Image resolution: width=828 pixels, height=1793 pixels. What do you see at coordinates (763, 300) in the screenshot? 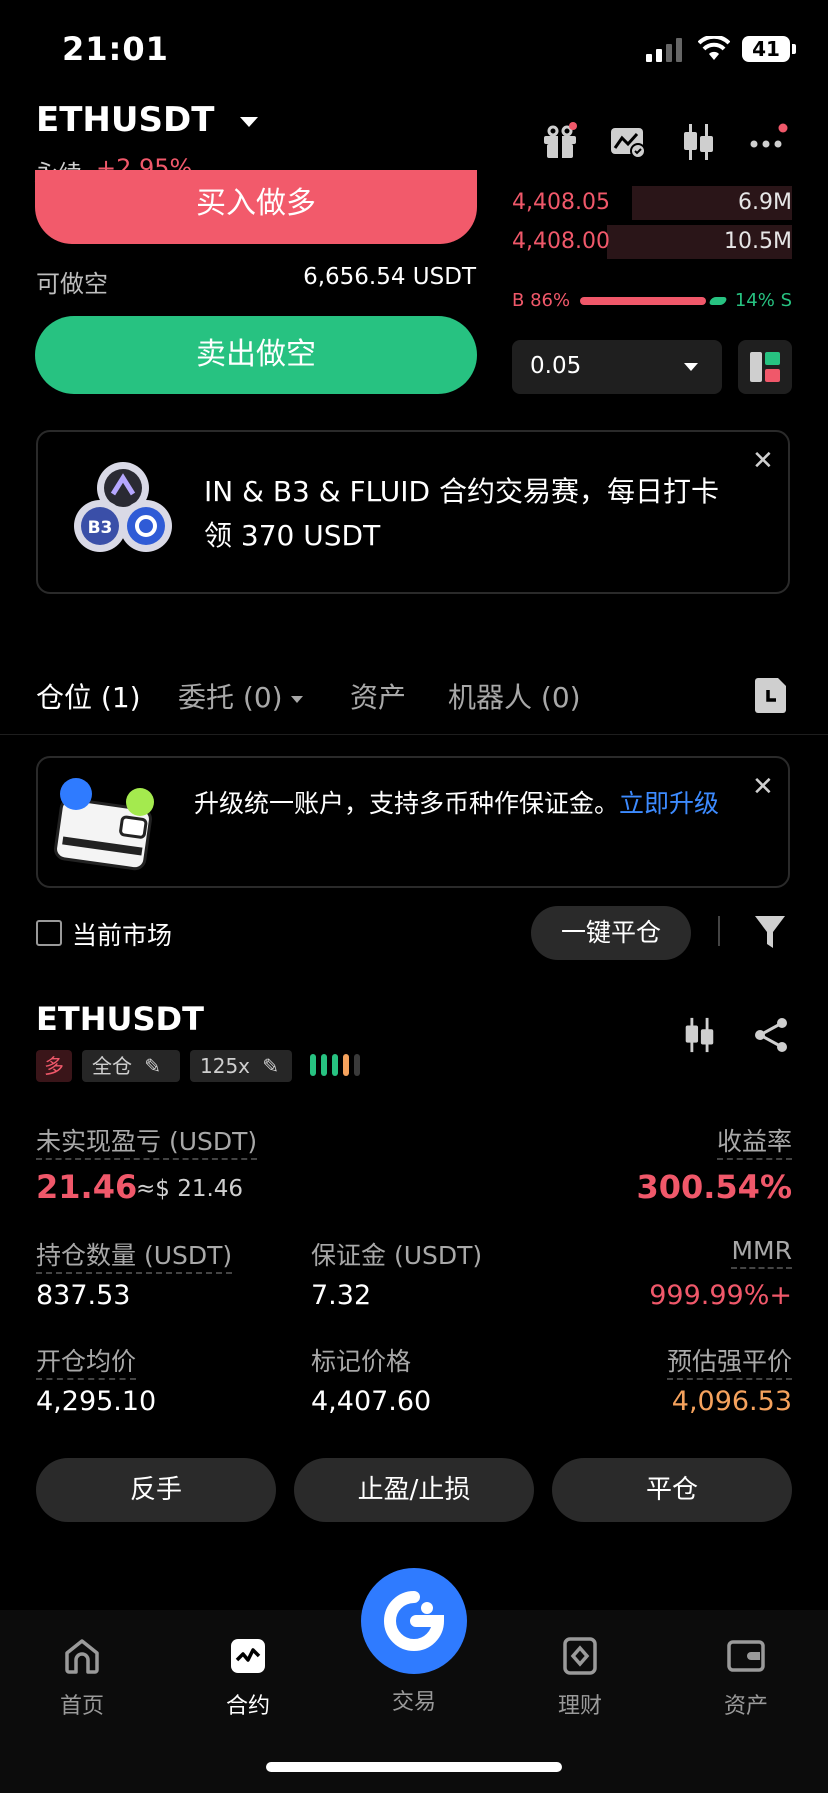
I see `sell-ratio: 14% S` at bounding box center [763, 300].